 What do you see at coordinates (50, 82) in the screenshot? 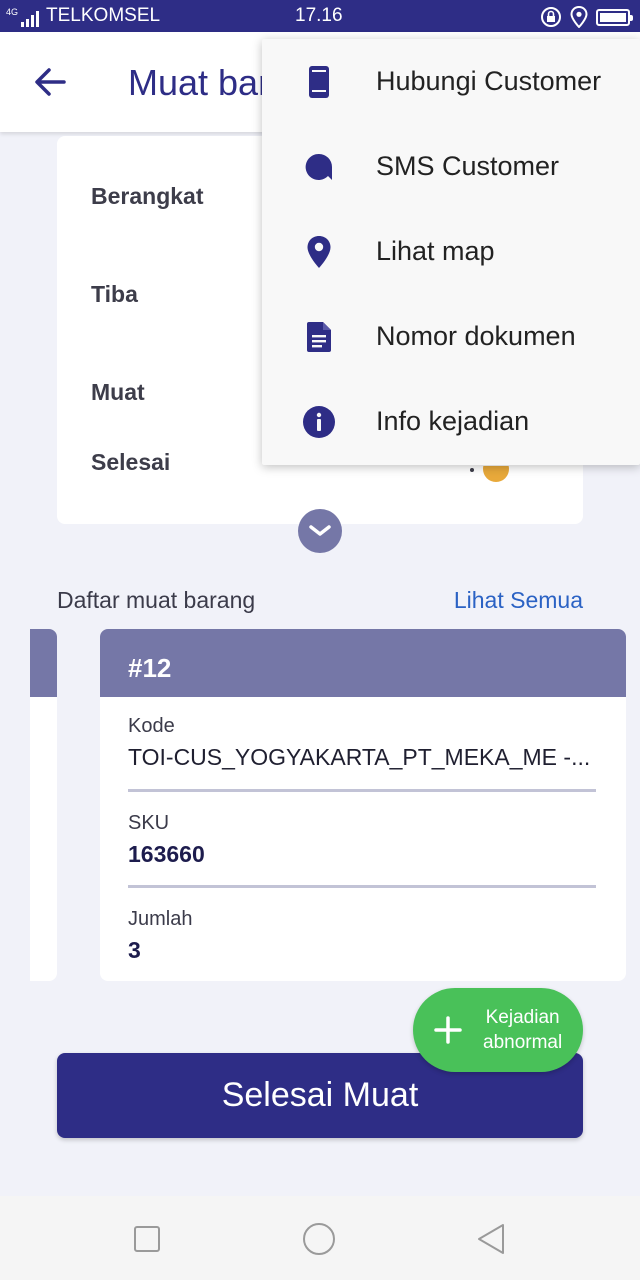
I see `back-arrow-icon` at bounding box center [50, 82].